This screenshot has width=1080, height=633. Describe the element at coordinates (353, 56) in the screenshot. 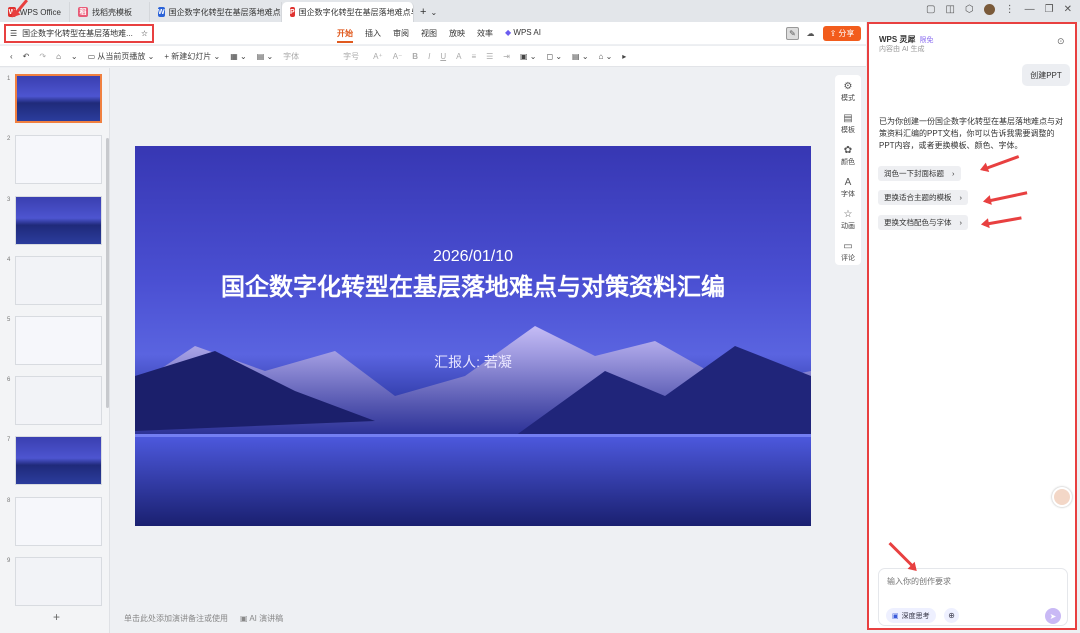

I see `font-size-select: 字号` at that location.